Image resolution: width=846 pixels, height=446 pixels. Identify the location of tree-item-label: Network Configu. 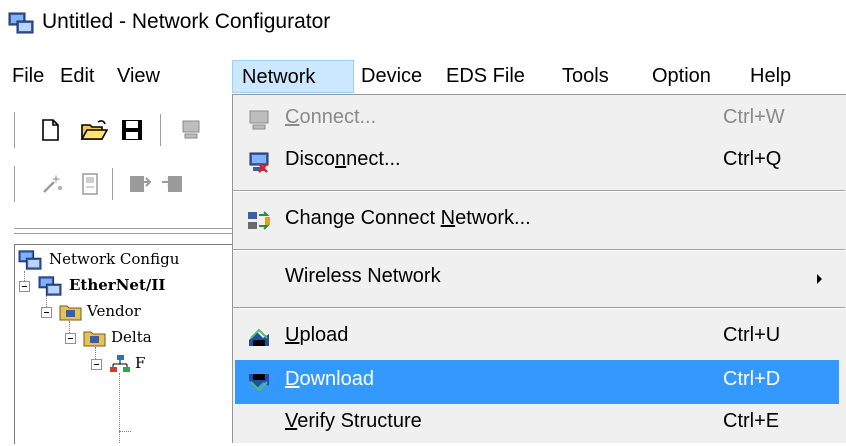
(114, 259).